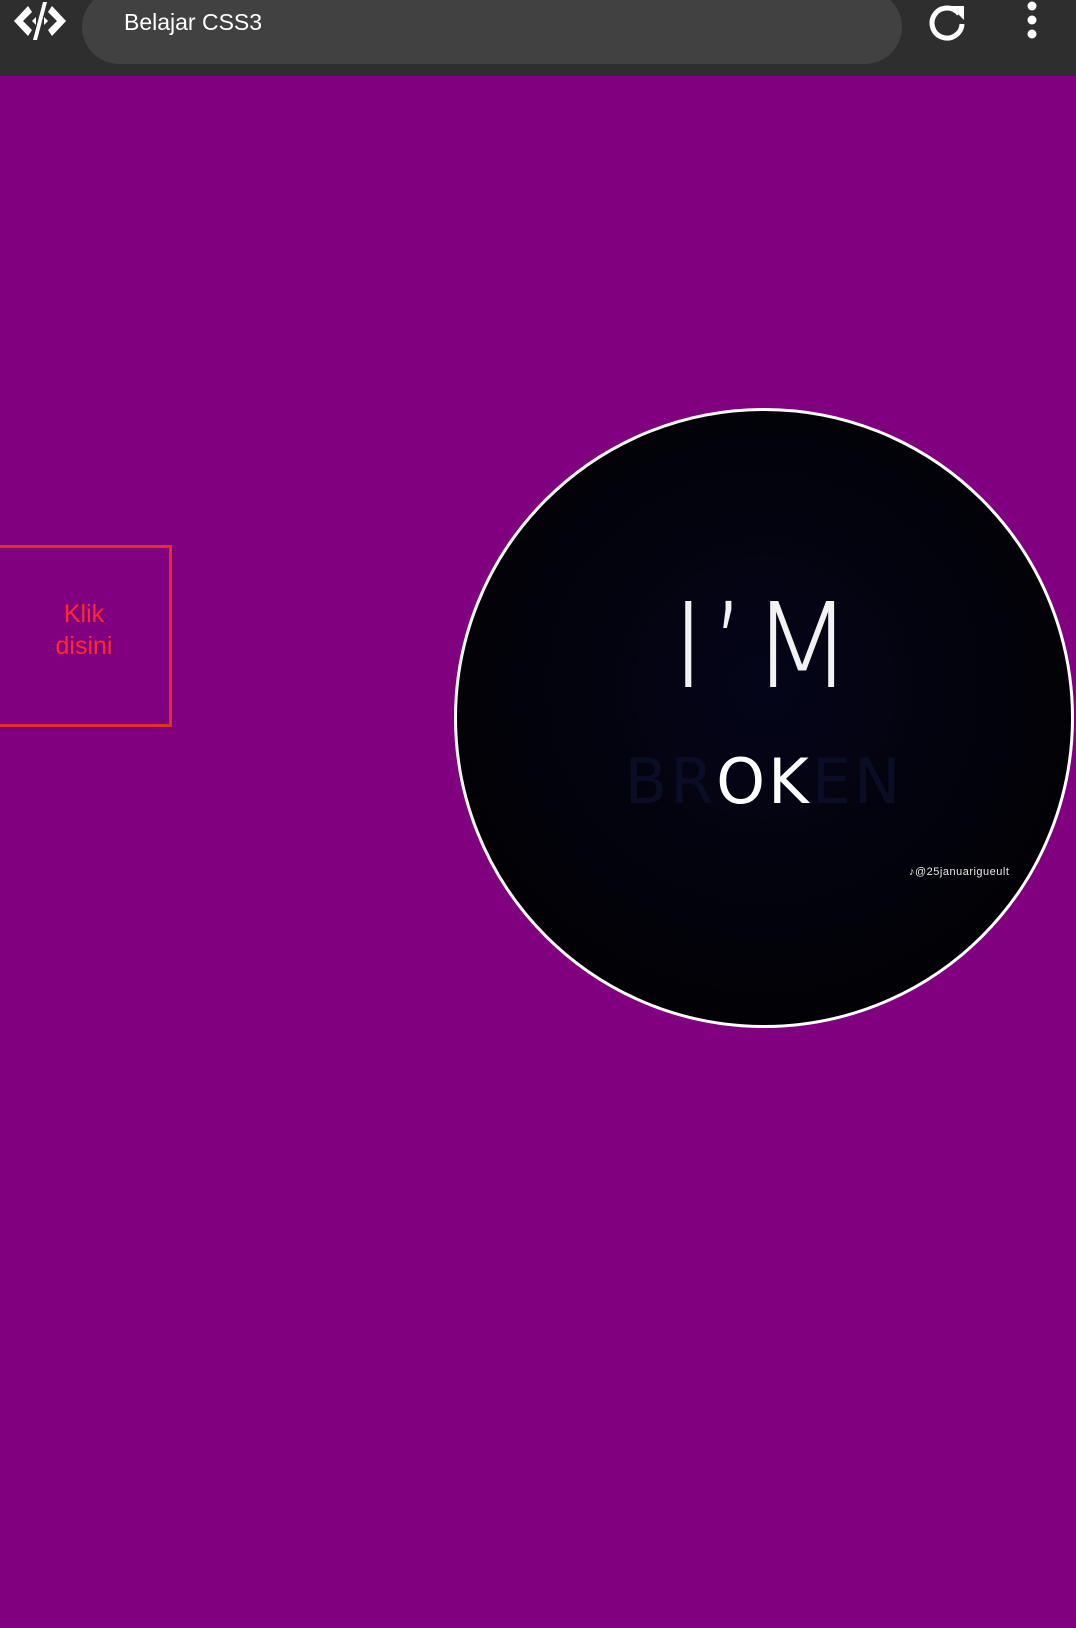 The height and width of the screenshot is (1628, 1076). Describe the element at coordinates (538, 38) in the screenshot. I see `browser-toolbar: Belajar CSS3` at that location.